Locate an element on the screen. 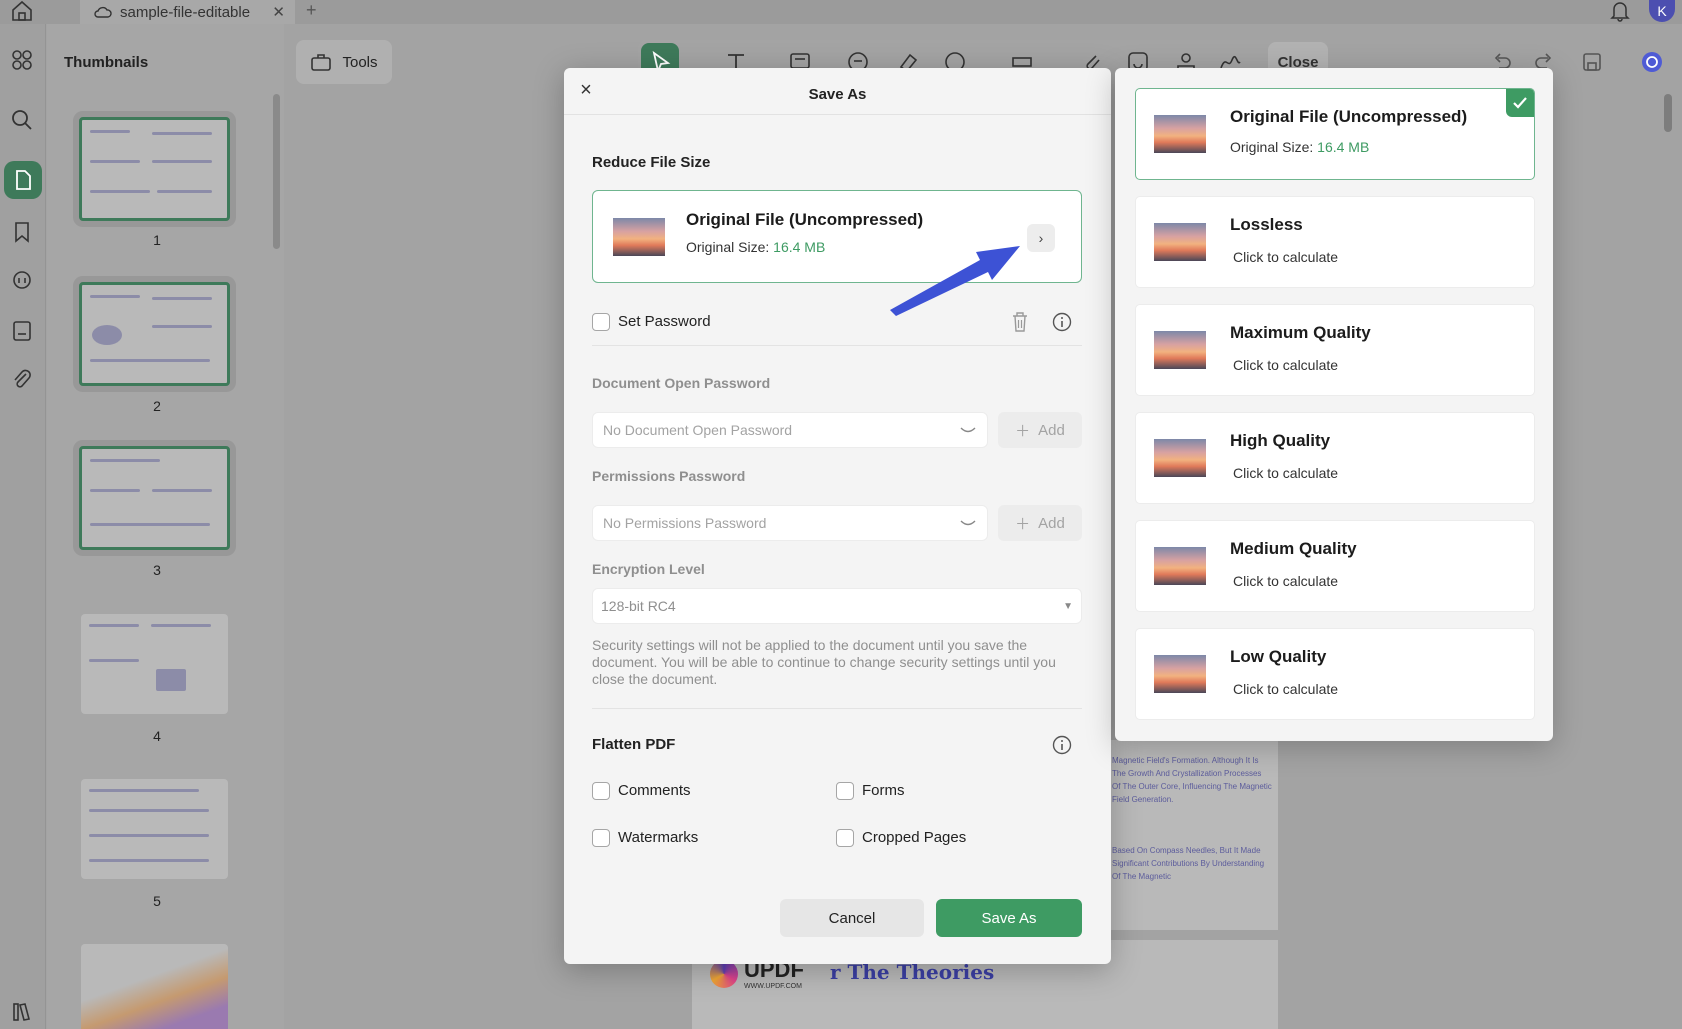 The image size is (1682, 1029). set-password-checkbox is located at coordinates (601, 322).